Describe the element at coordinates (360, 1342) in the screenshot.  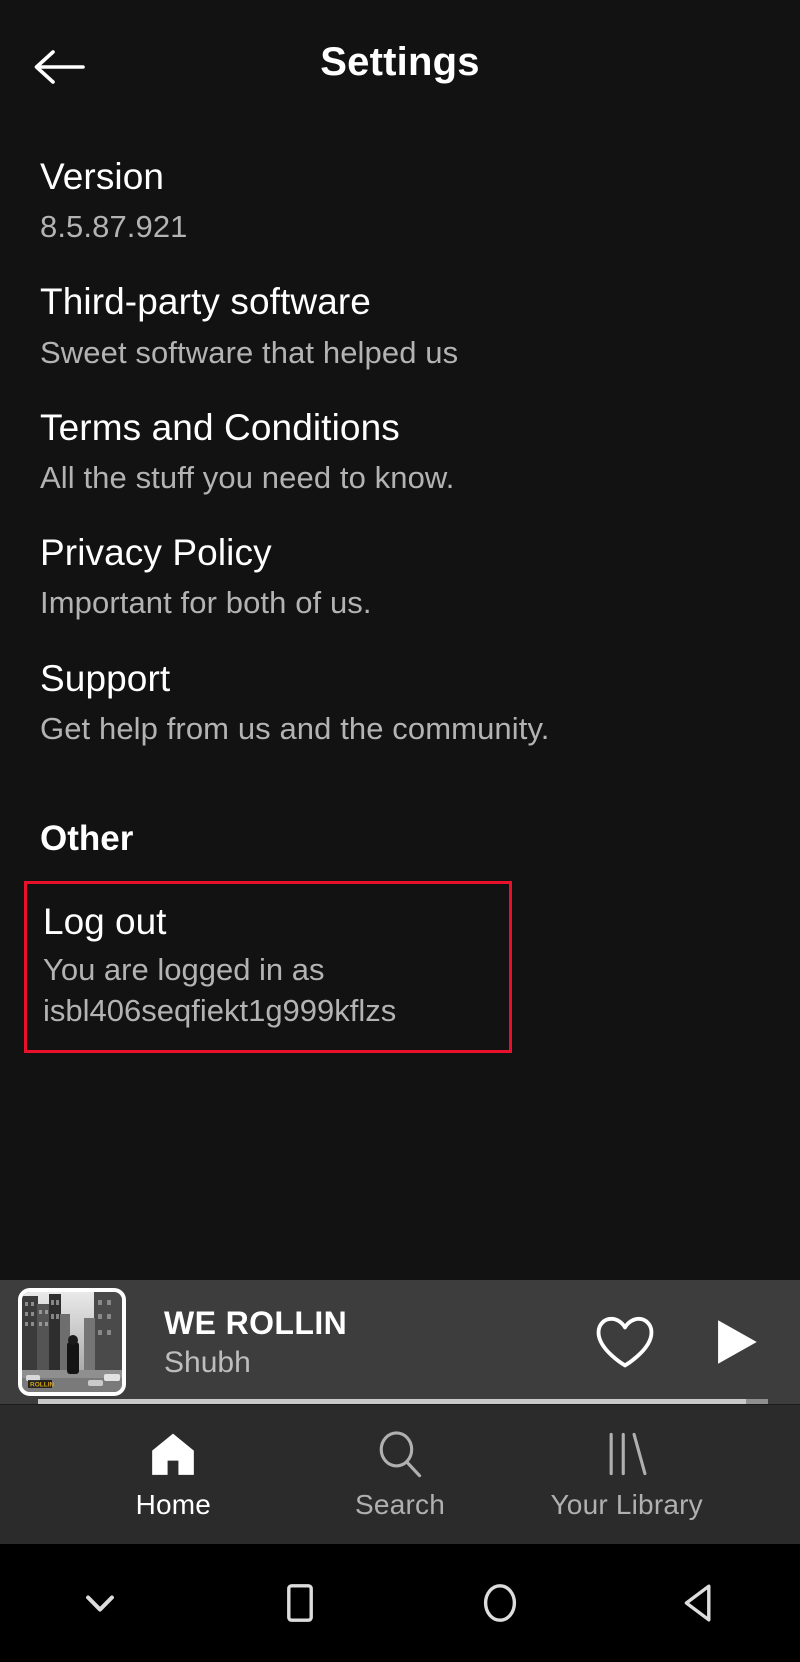
I see `track-info: WE ROLLIN Shubh` at that location.